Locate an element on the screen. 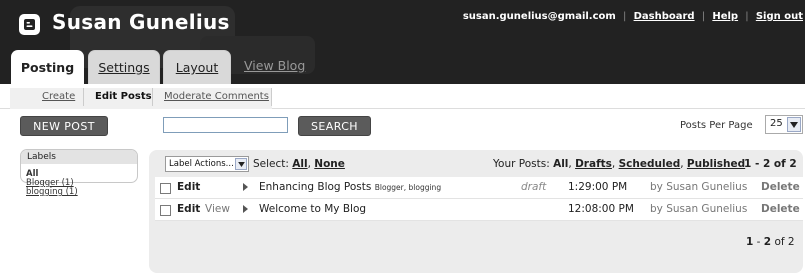 This screenshot has height=277, width=805. select-all-link: All is located at coordinates (299, 164).